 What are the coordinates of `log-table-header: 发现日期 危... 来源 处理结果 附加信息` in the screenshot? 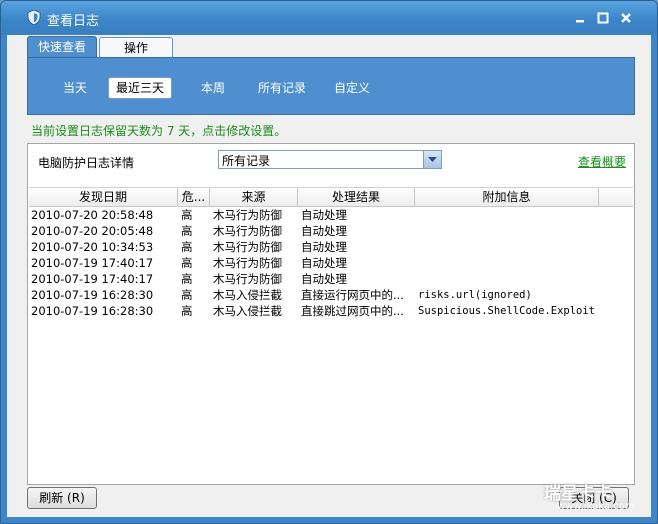 It's located at (331, 197).